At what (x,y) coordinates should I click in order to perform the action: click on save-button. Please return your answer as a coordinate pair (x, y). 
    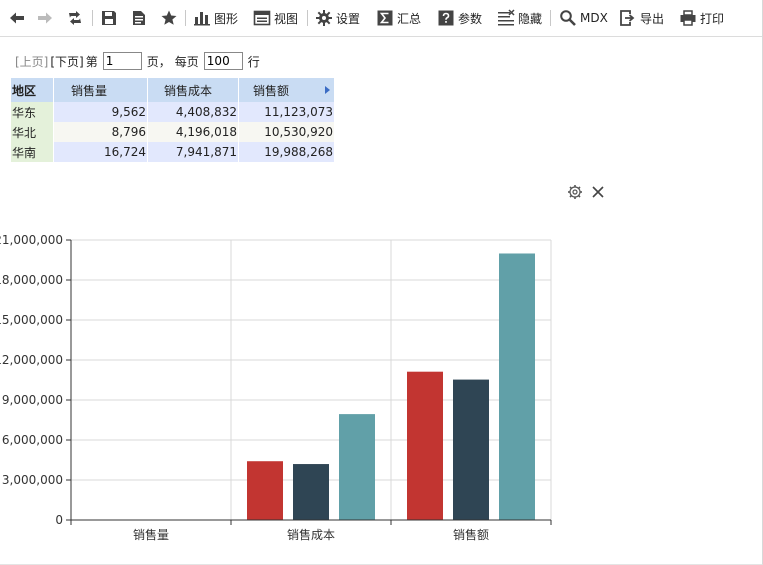
    Looking at the image, I should click on (109, 18).